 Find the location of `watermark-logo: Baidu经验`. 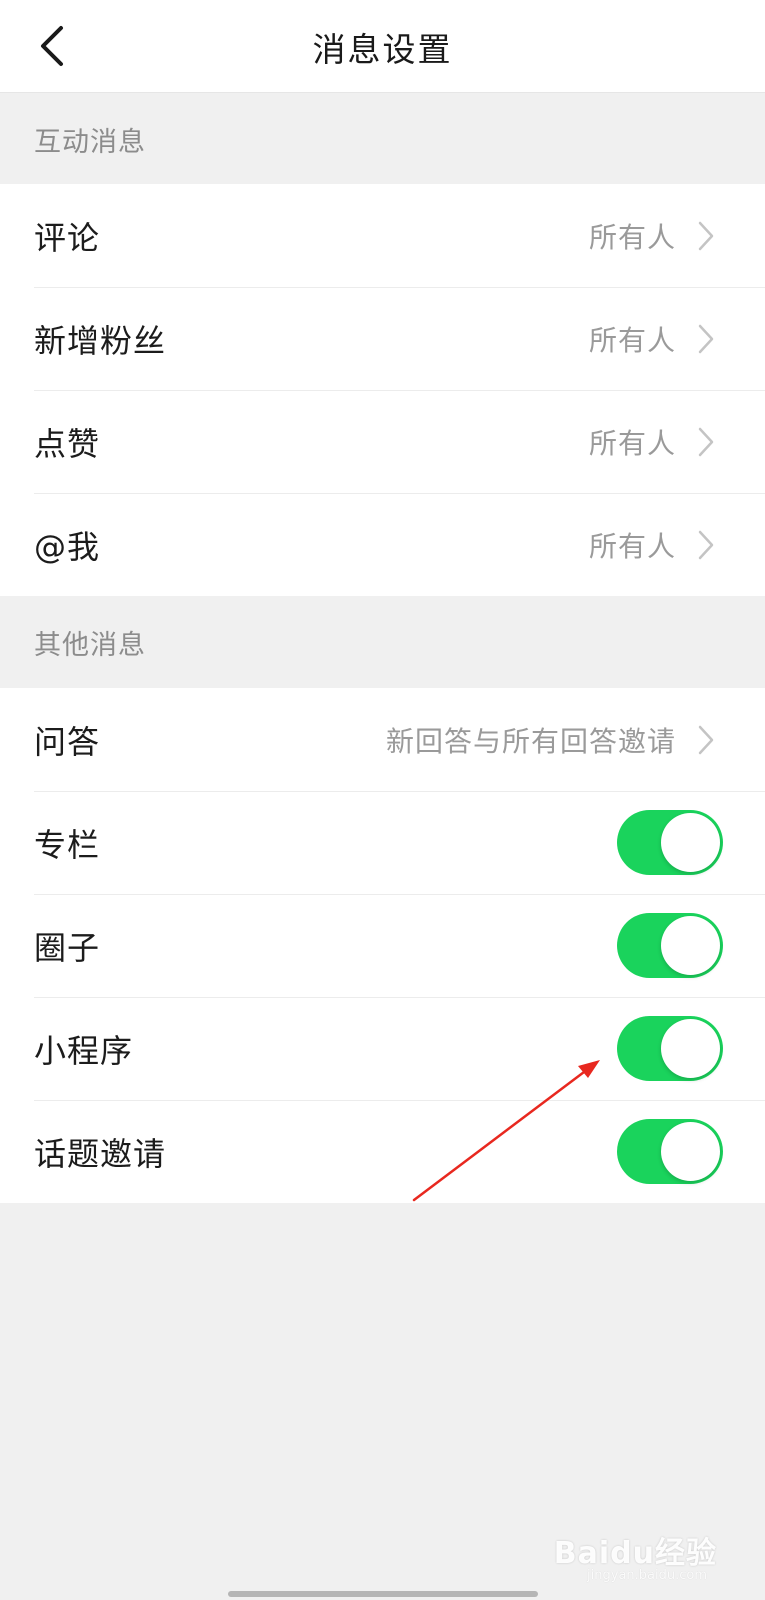

watermark-logo: Baidu经验 is located at coordinates (635, 1553).